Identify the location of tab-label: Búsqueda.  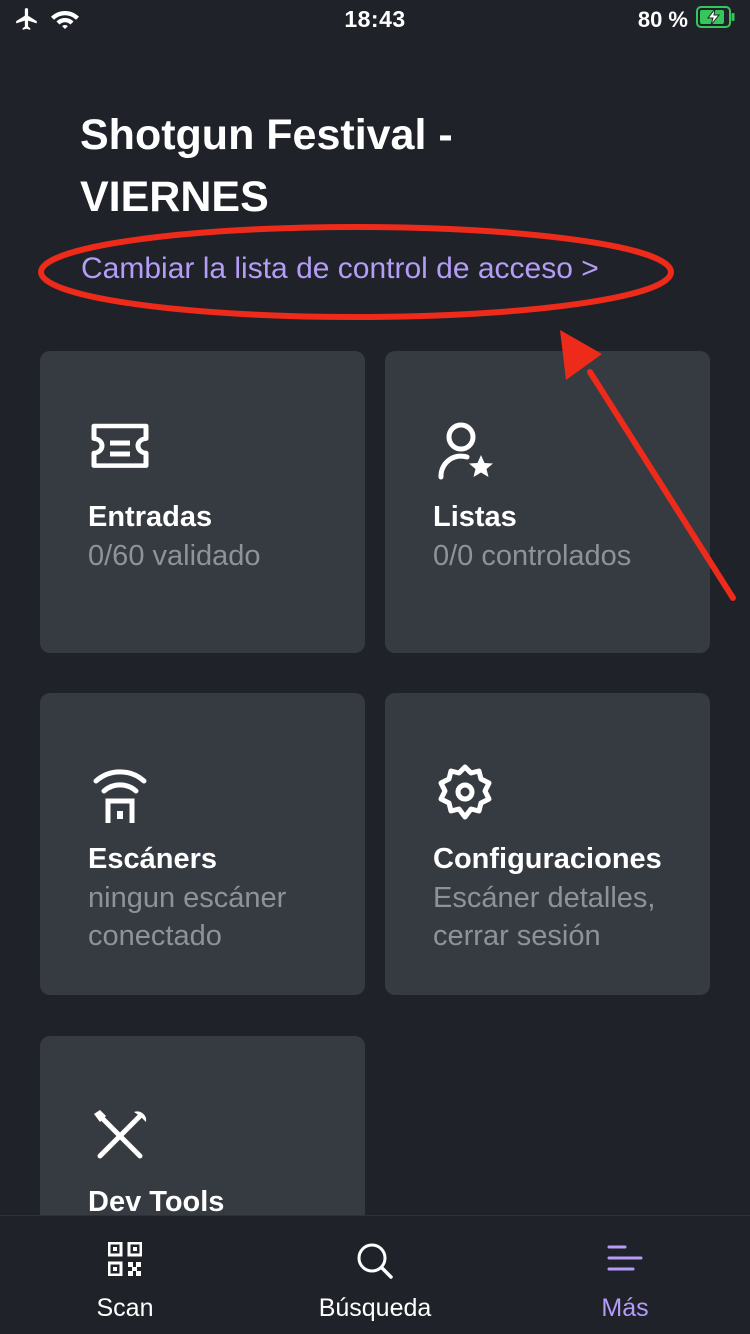
(375, 1308).